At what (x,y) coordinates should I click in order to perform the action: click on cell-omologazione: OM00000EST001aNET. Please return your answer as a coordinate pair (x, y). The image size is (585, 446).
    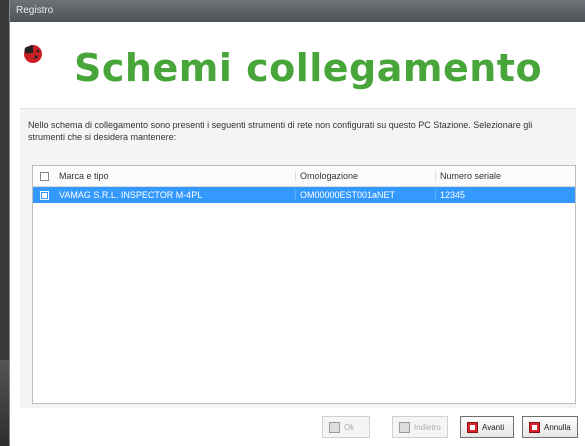
    Looking at the image, I should click on (365, 195).